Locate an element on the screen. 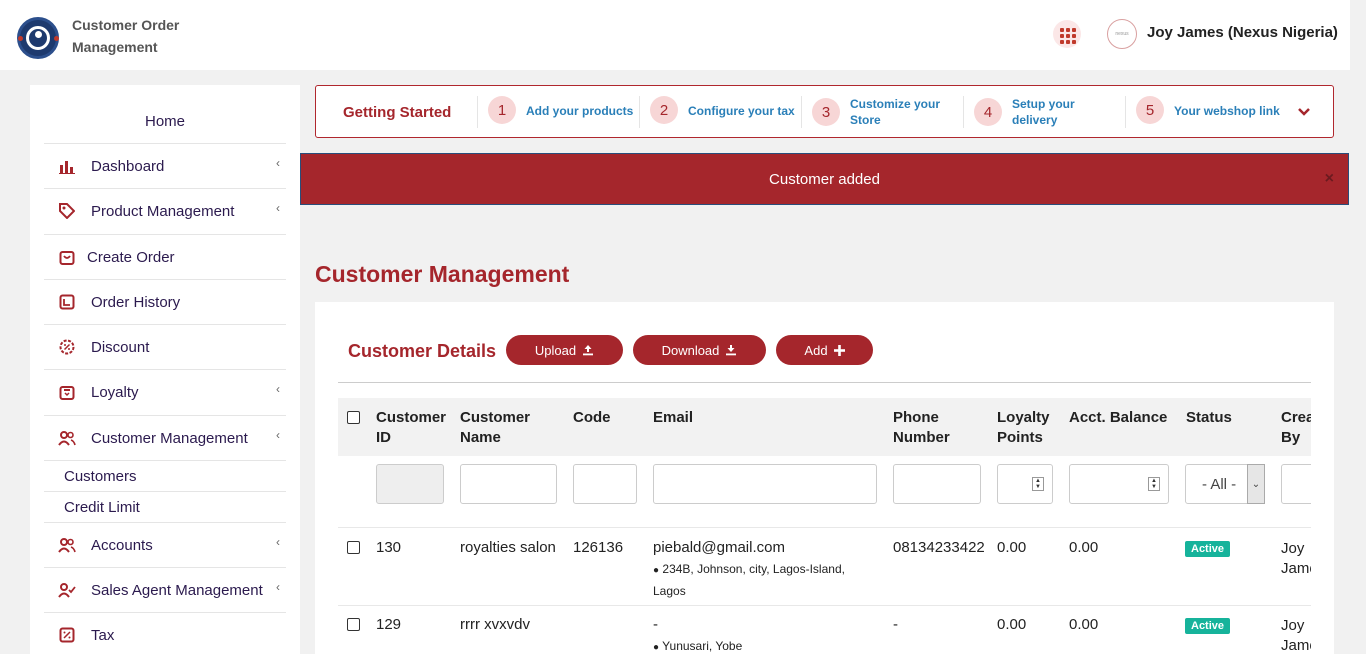 The height and width of the screenshot is (654, 1366). status-filter-value: - All - is located at coordinates (1219, 484).